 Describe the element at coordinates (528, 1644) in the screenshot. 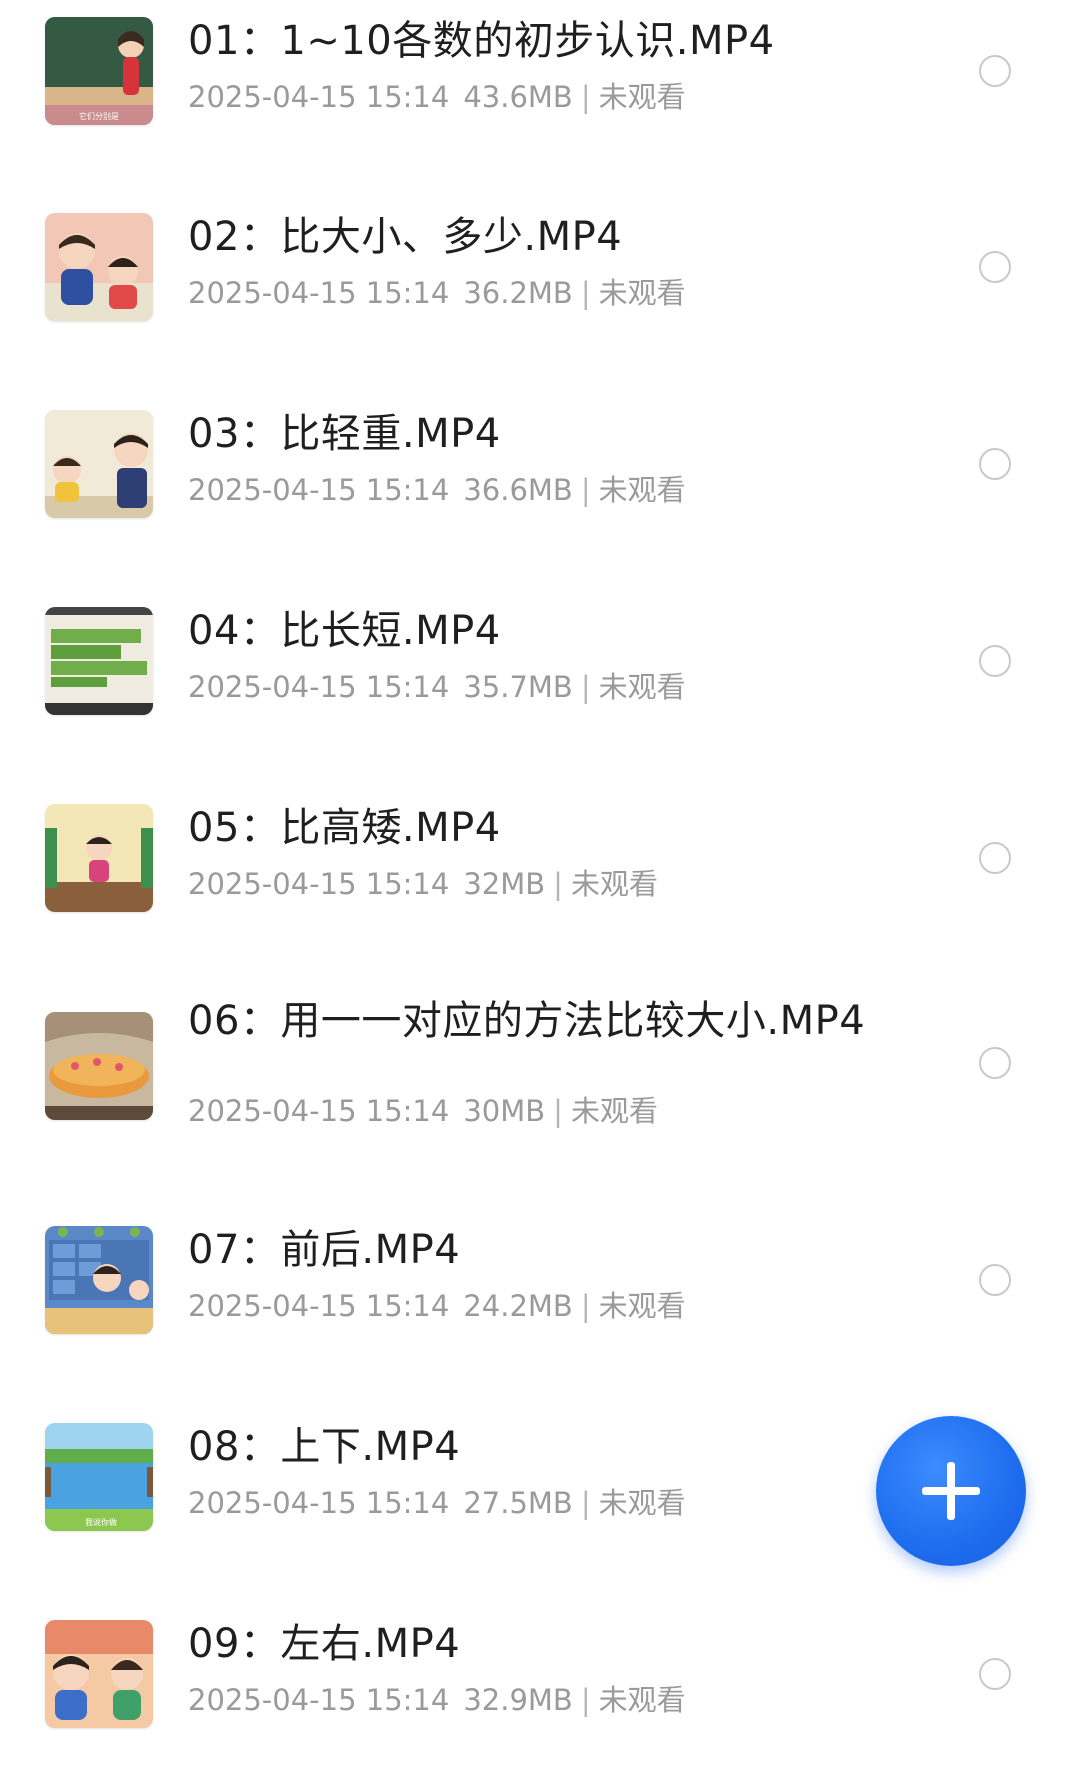

I see `video-title: 09：左右.MP4` at that location.